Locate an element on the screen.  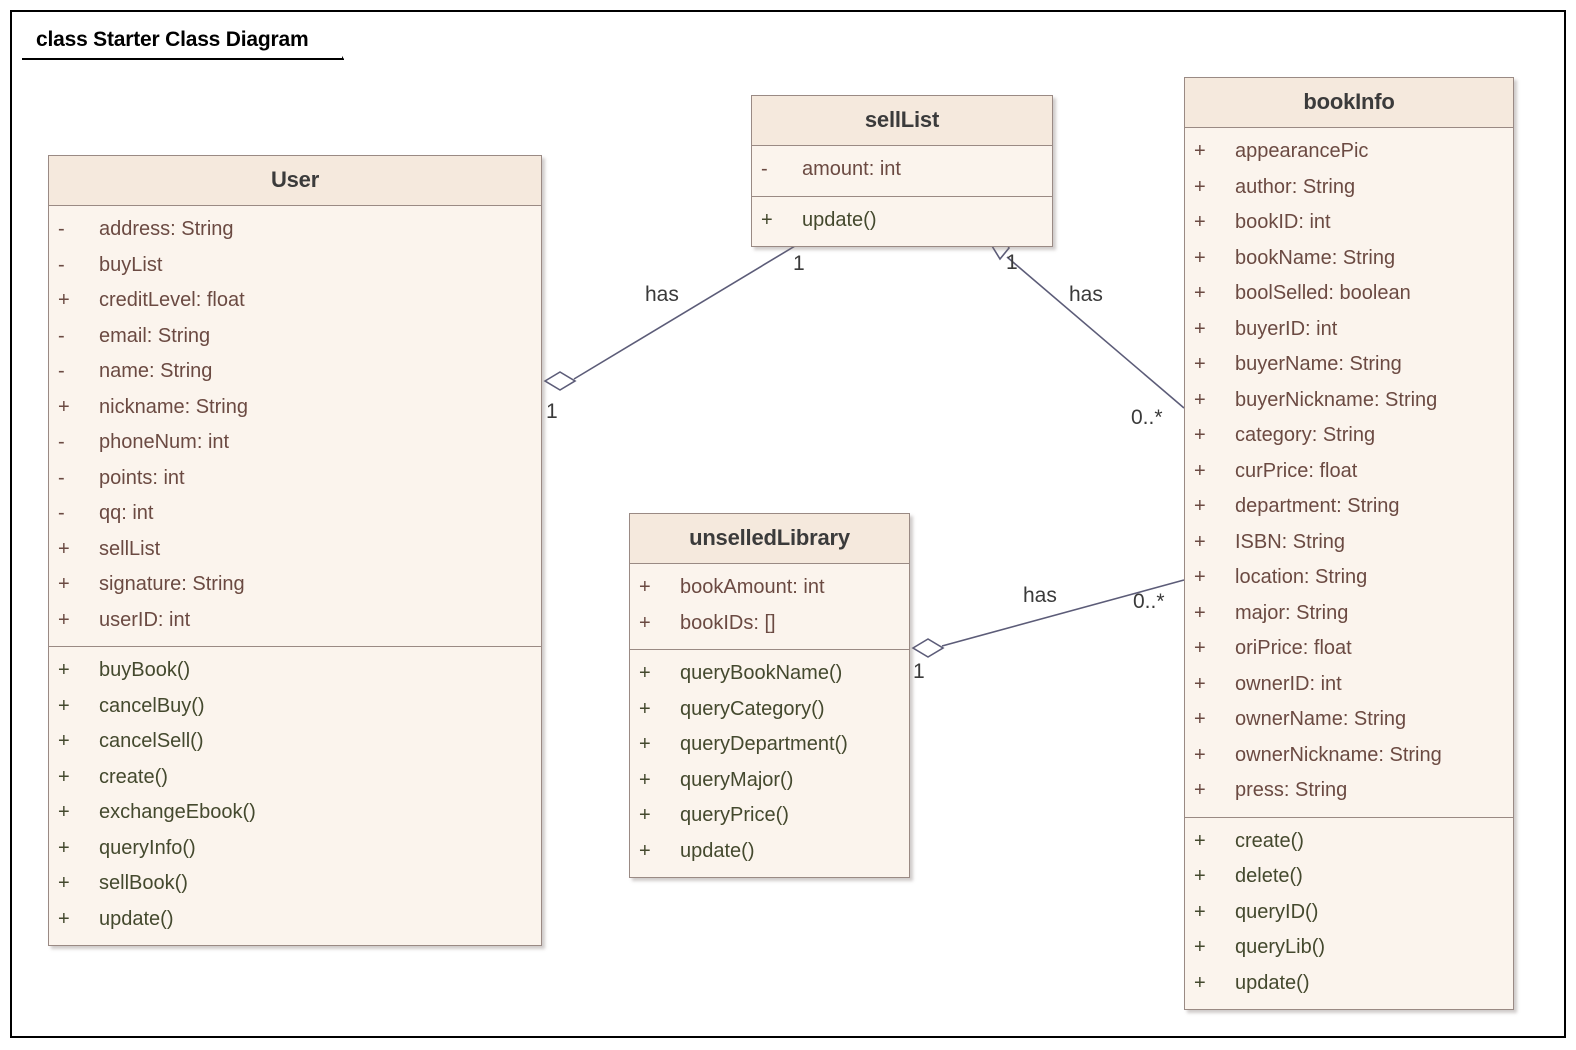
member-label: queryBookName() is located at coordinates (761, 673).